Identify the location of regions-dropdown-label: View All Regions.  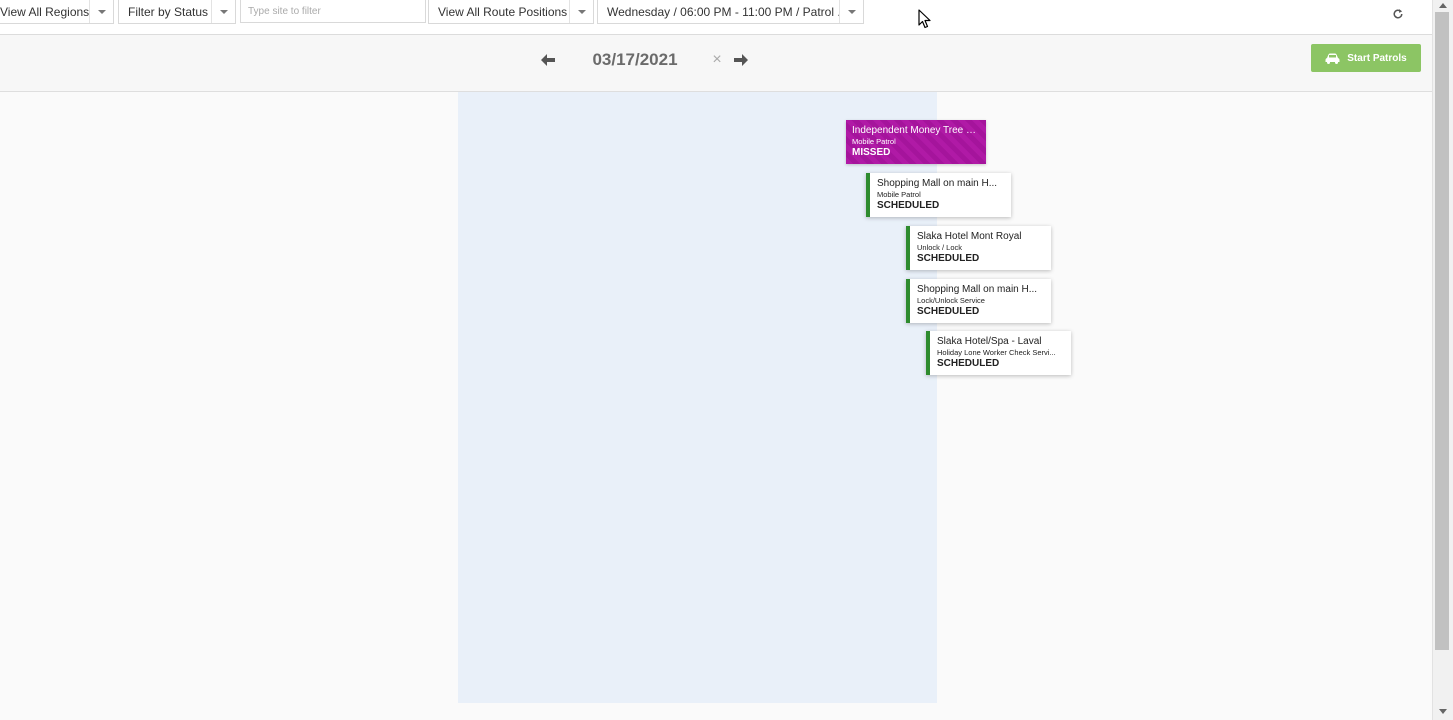
(44, 11).